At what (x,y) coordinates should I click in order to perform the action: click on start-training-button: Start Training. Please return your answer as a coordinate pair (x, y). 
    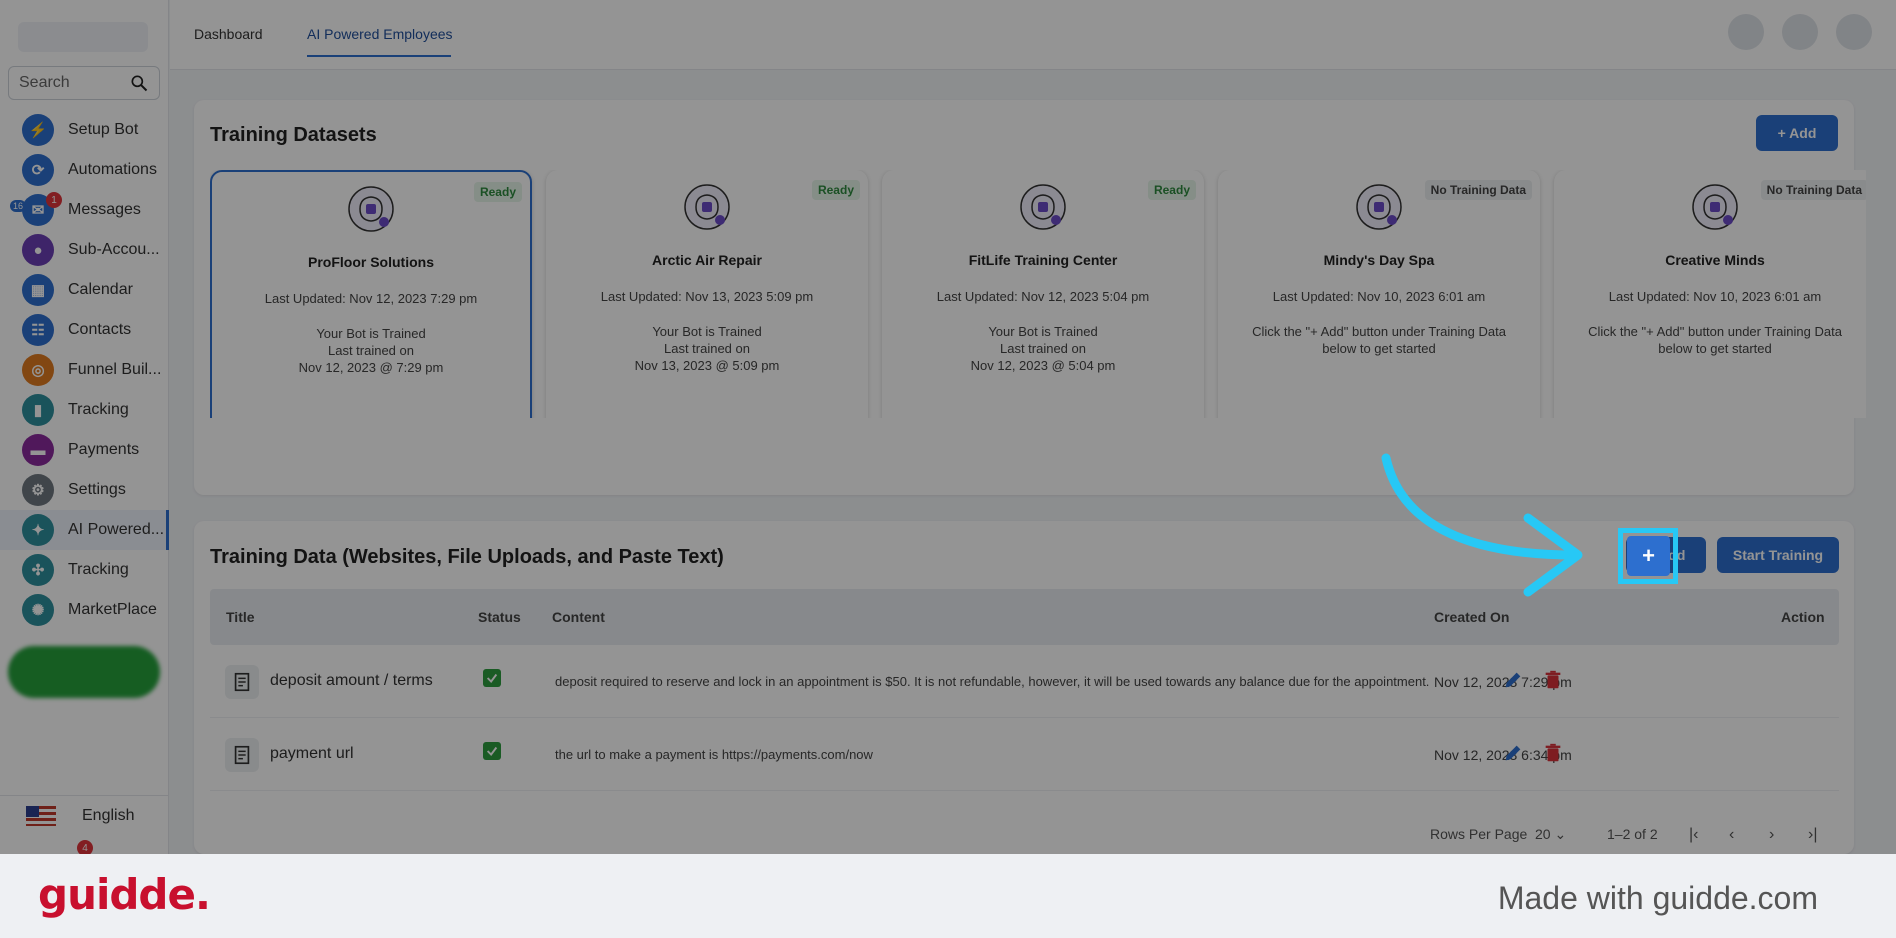
    Looking at the image, I should click on (1778, 555).